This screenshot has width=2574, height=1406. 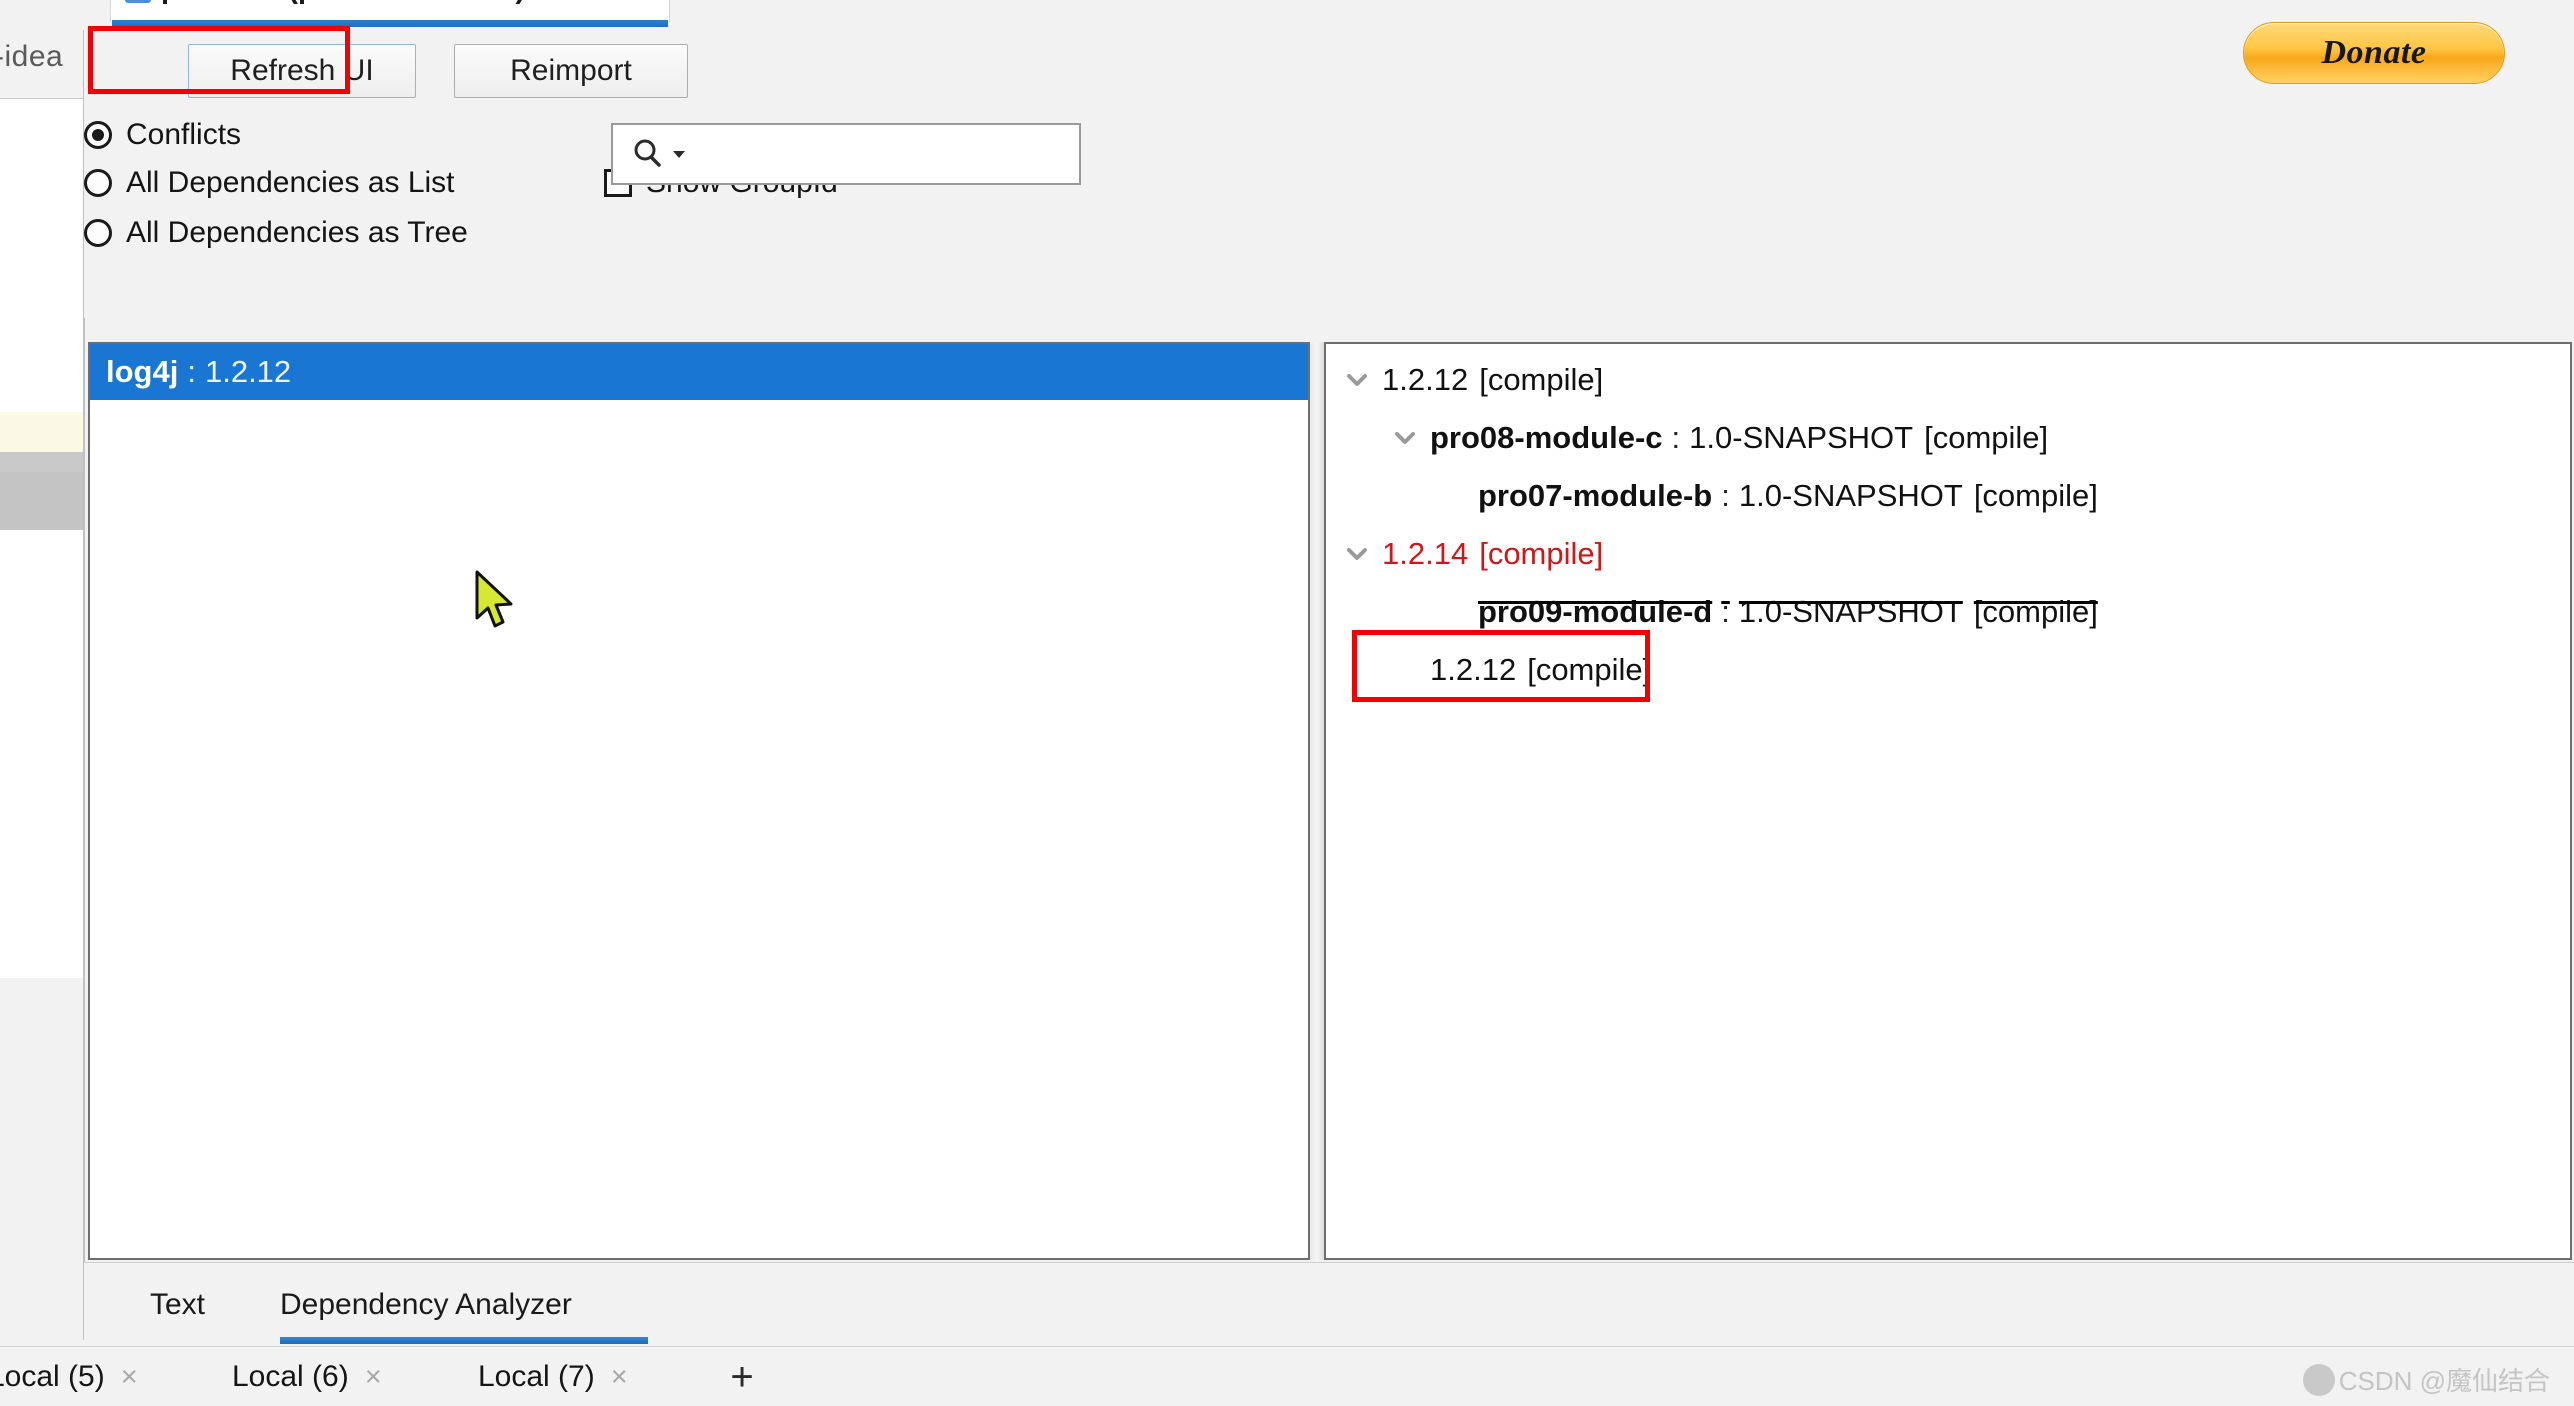 I want to click on tree-row-text: pro07-module-b:1.0-SNAPSHOT [compile], so click(x=1788, y=496).